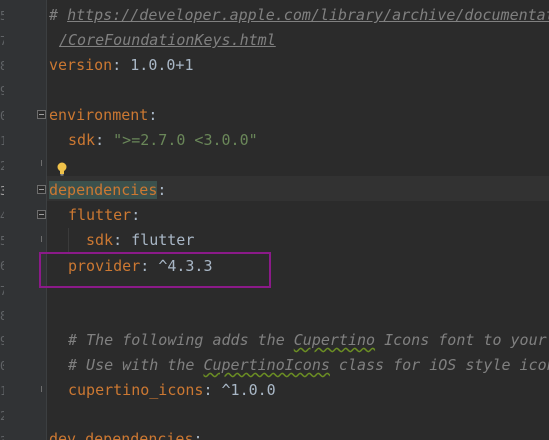 The width and height of the screenshot is (549, 440). I want to click on code-line: flutter:, so click(104, 215).